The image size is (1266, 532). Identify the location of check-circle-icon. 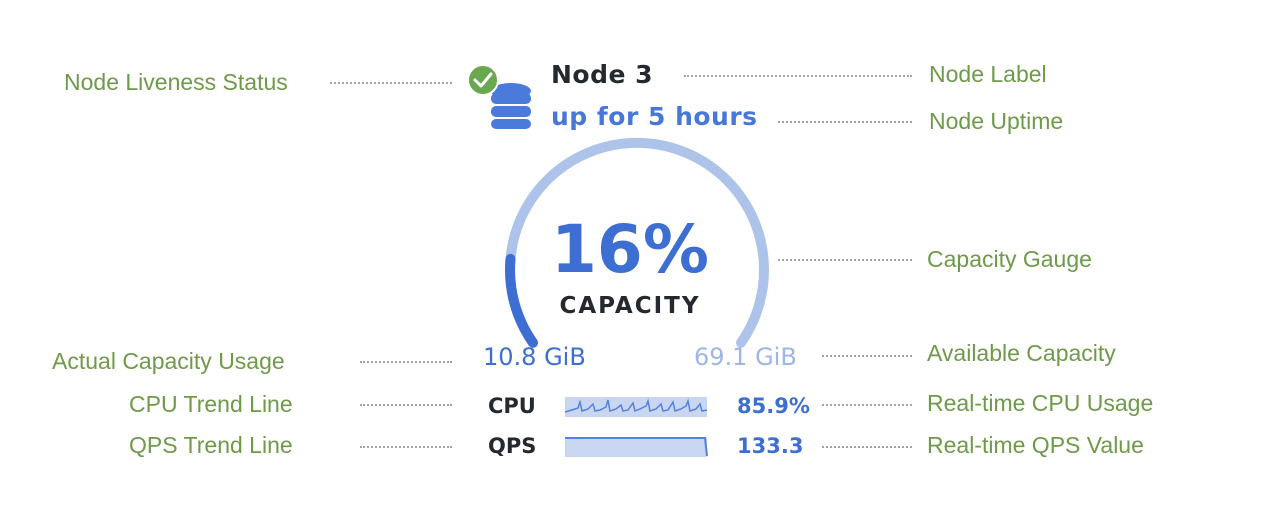
(483, 80).